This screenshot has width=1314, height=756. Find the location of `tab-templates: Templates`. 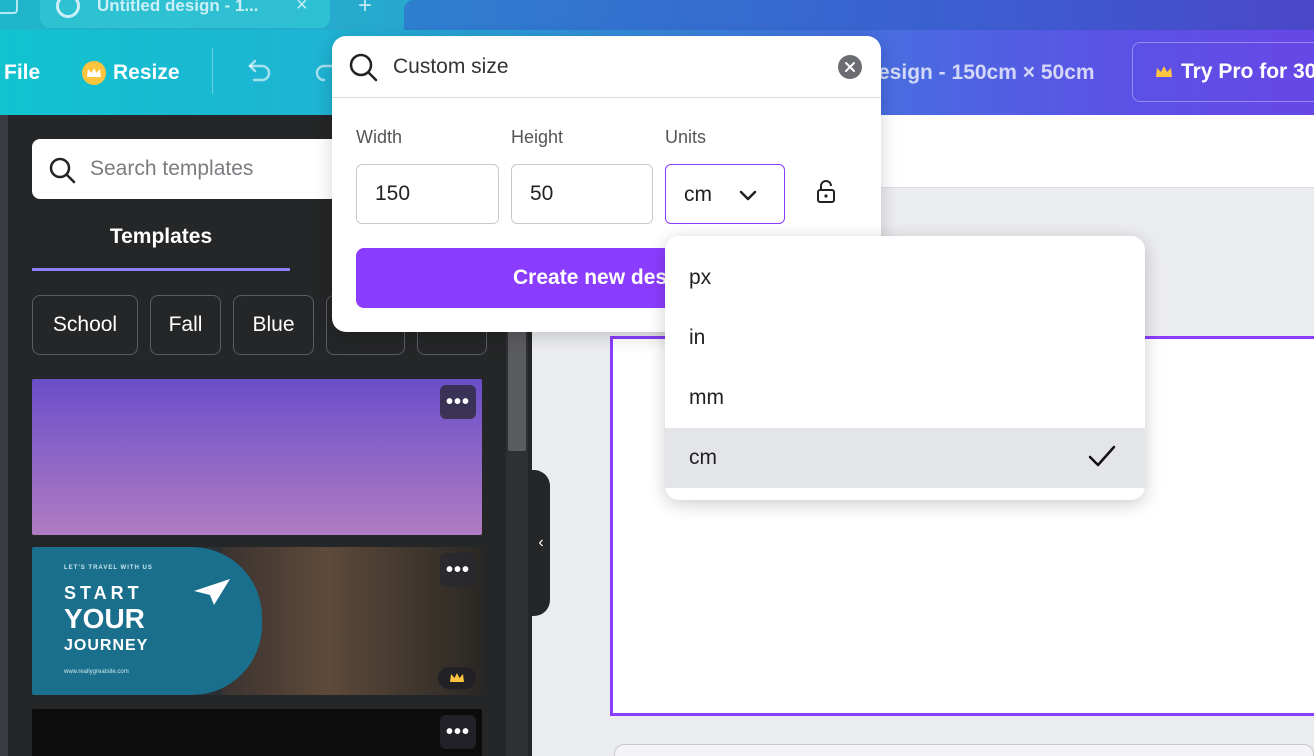

tab-templates: Templates is located at coordinates (161, 248).